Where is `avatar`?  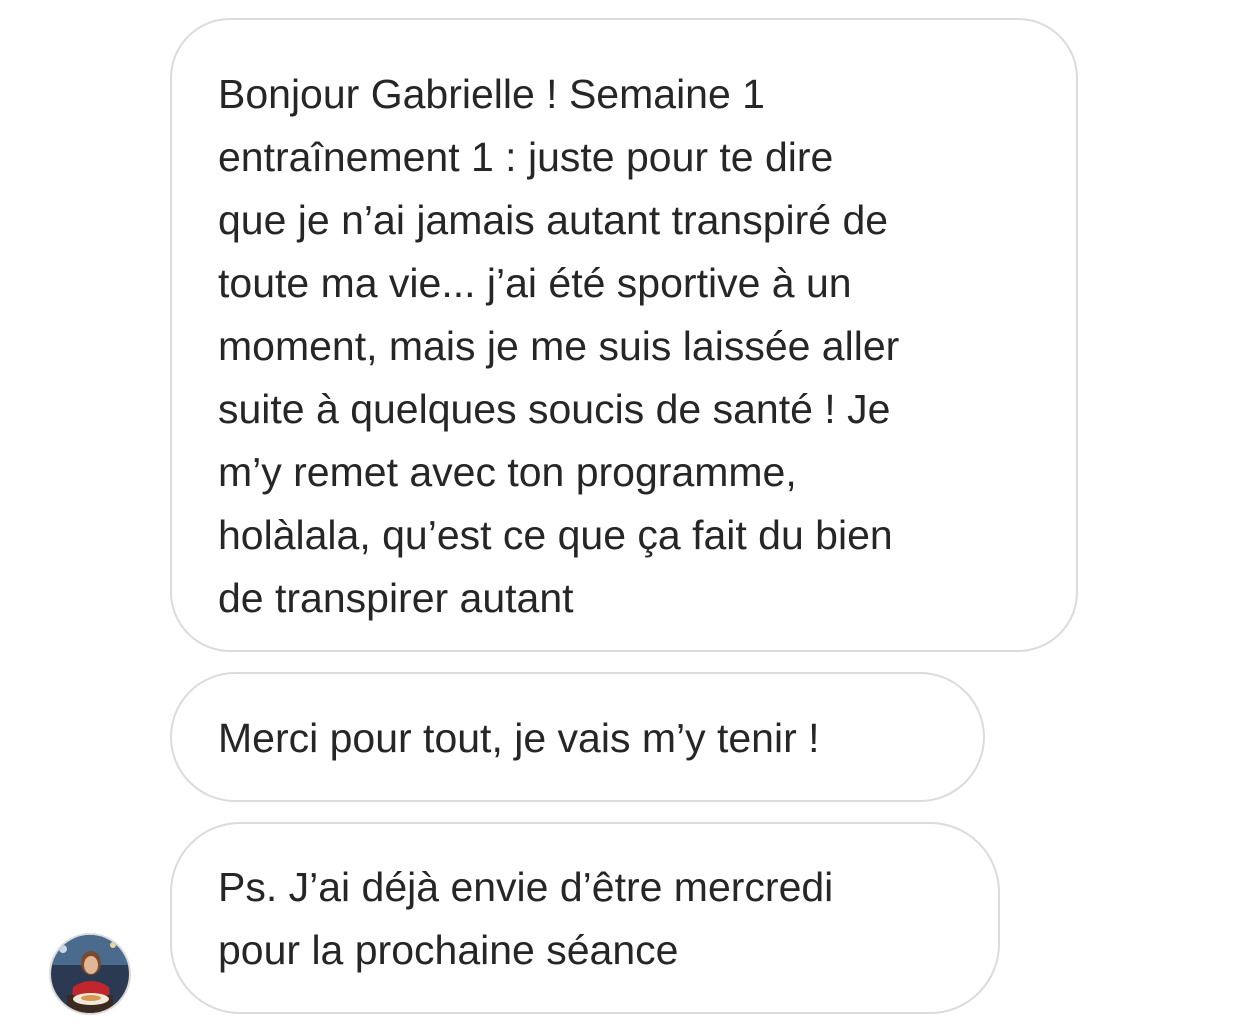
avatar is located at coordinates (90, 974).